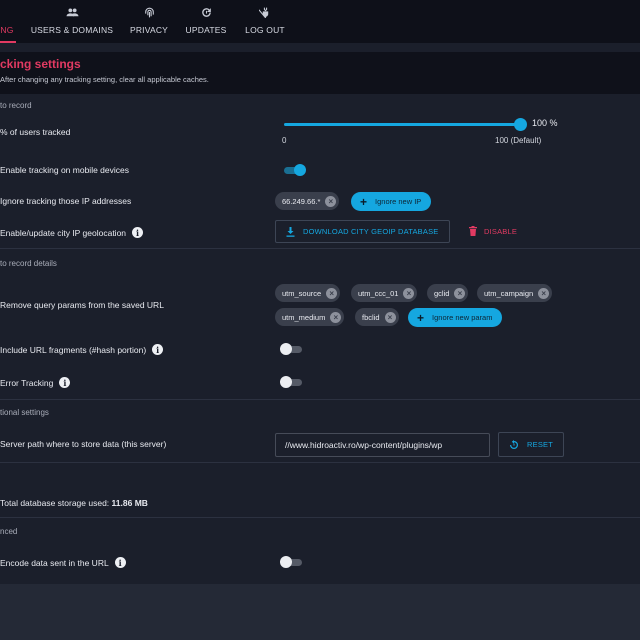 This screenshot has height=640, width=640. Describe the element at coordinates (54, 562) in the screenshot. I see `encode-label-text: Encode data sent in the URL` at that location.